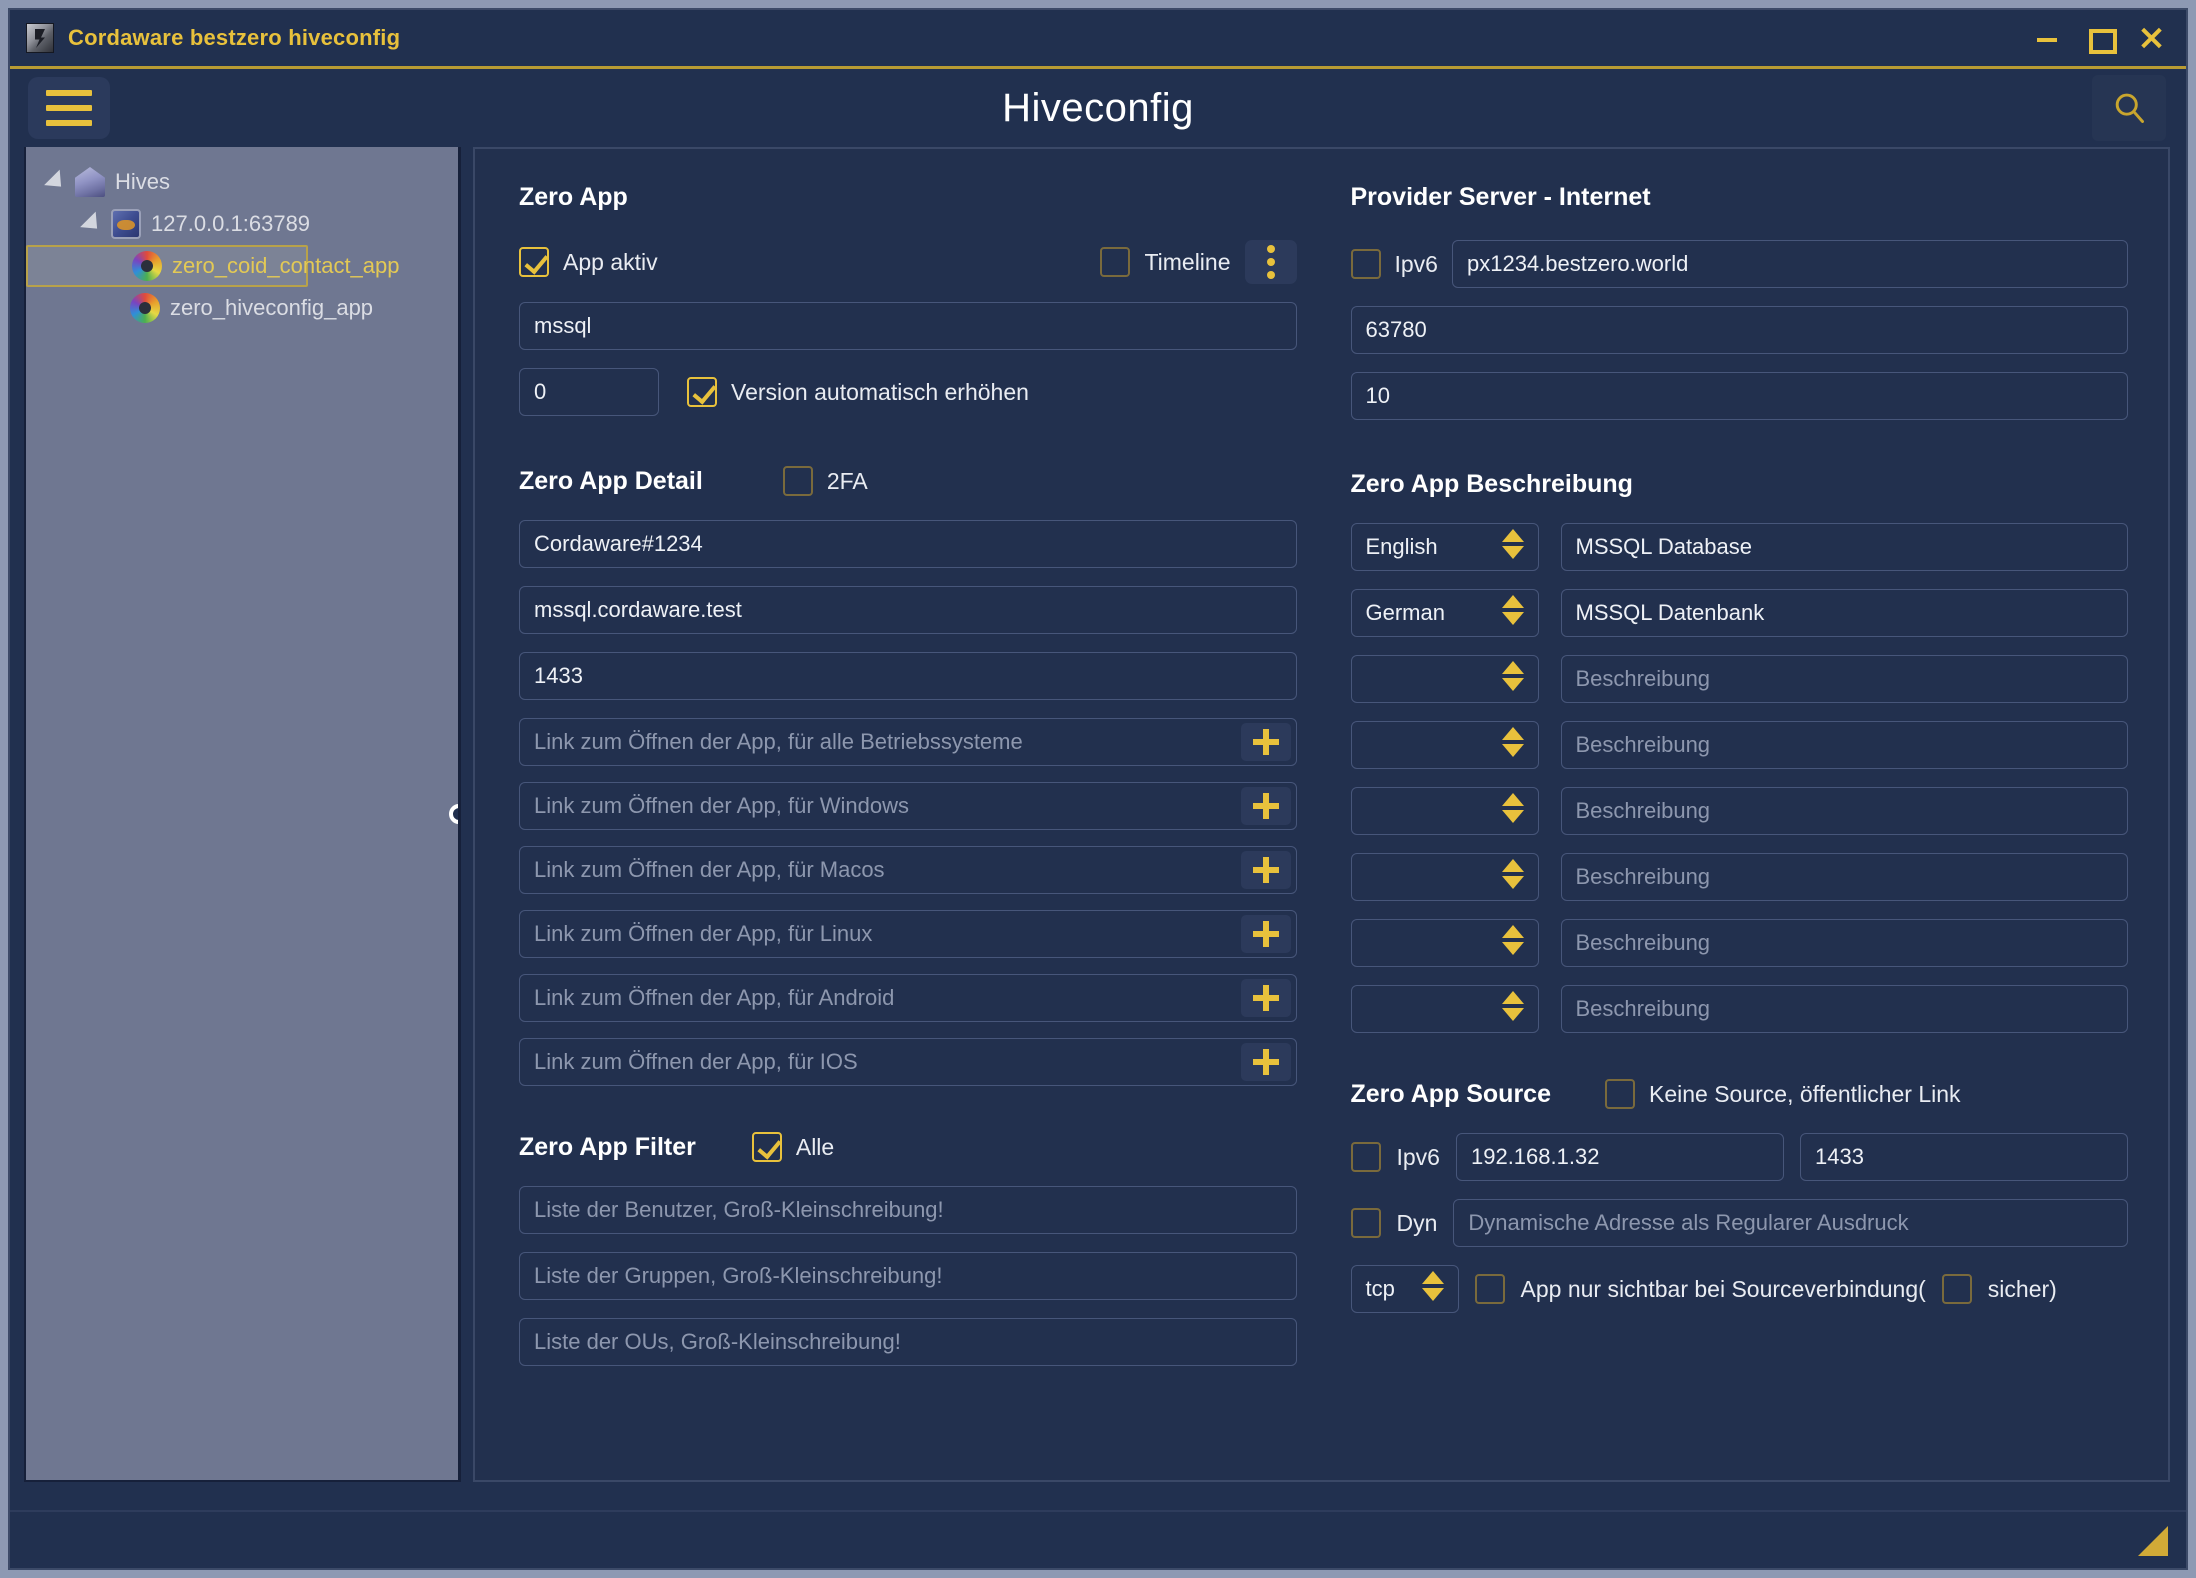 Image resolution: width=2196 pixels, height=1578 pixels. I want to click on version-input, so click(589, 392).